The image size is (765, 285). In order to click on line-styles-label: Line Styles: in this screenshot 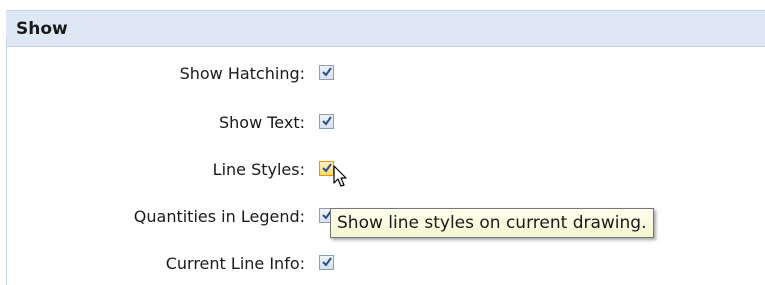, I will do `click(258, 169)`.